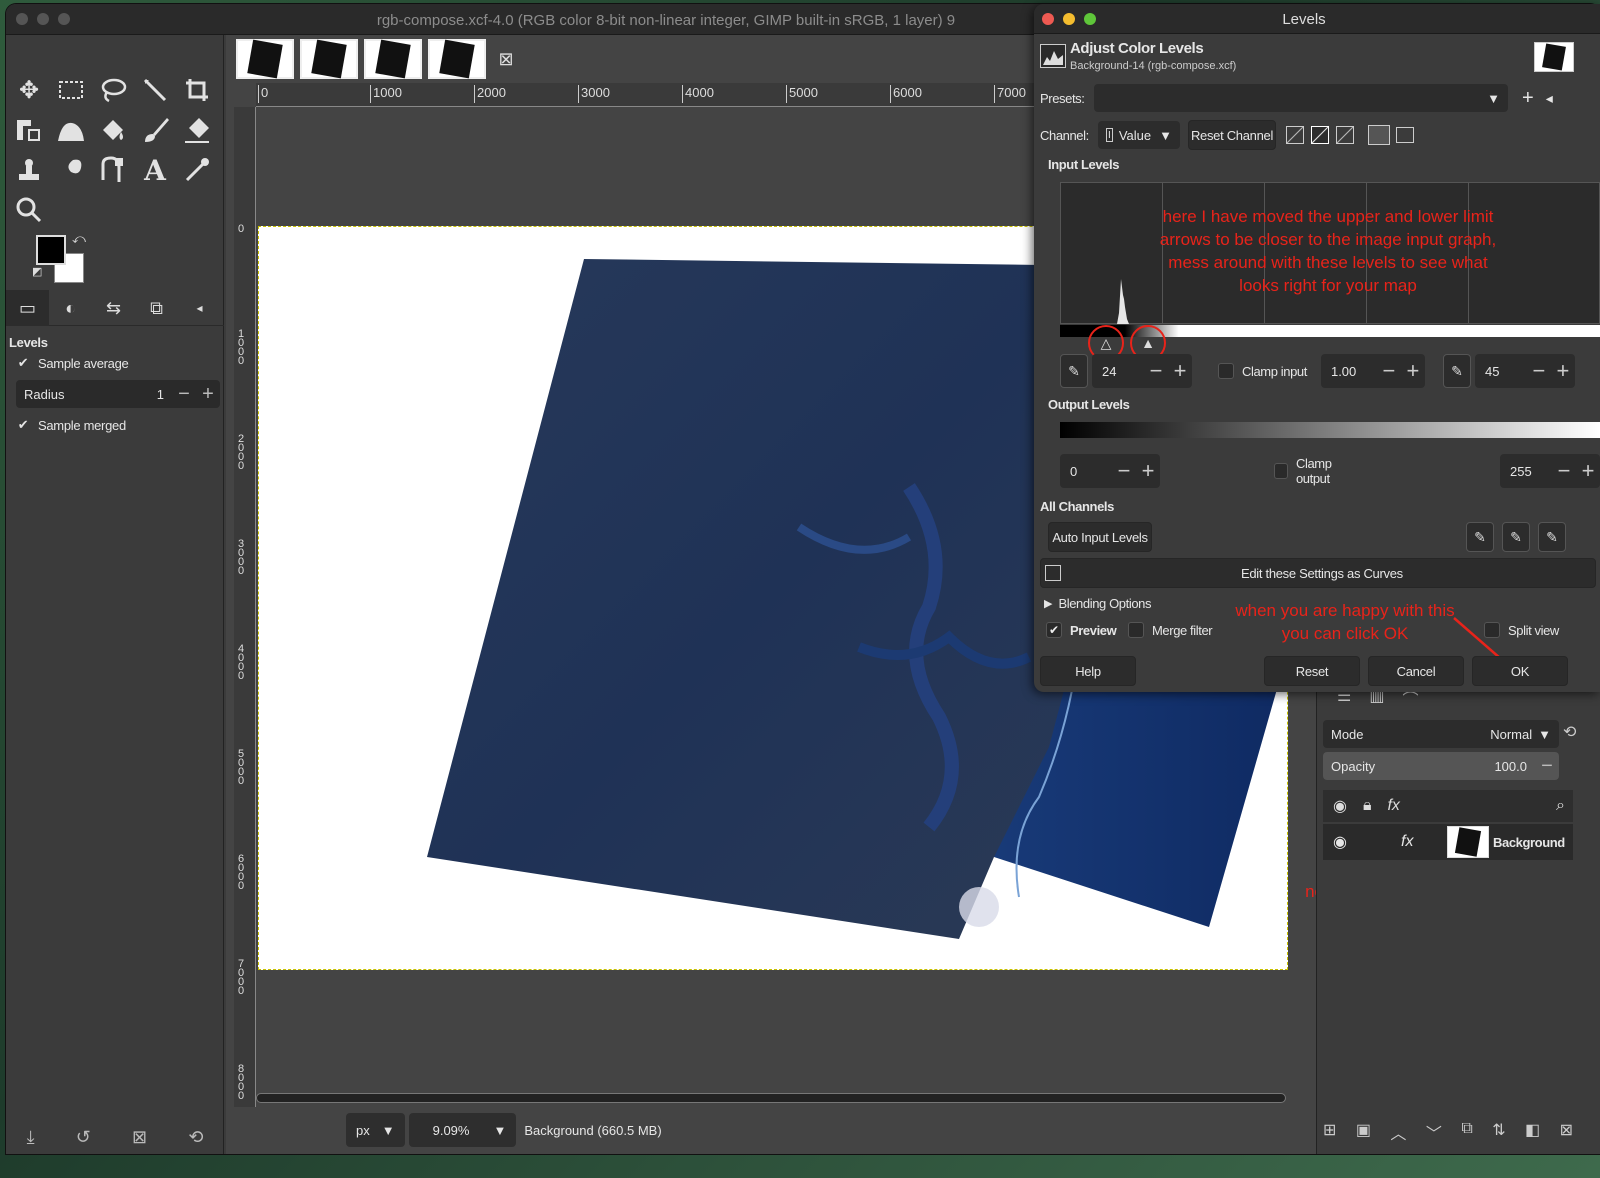 The width and height of the screenshot is (1600, 1178). I want to click on clamp-input-checkbox, so click(1226, 371).